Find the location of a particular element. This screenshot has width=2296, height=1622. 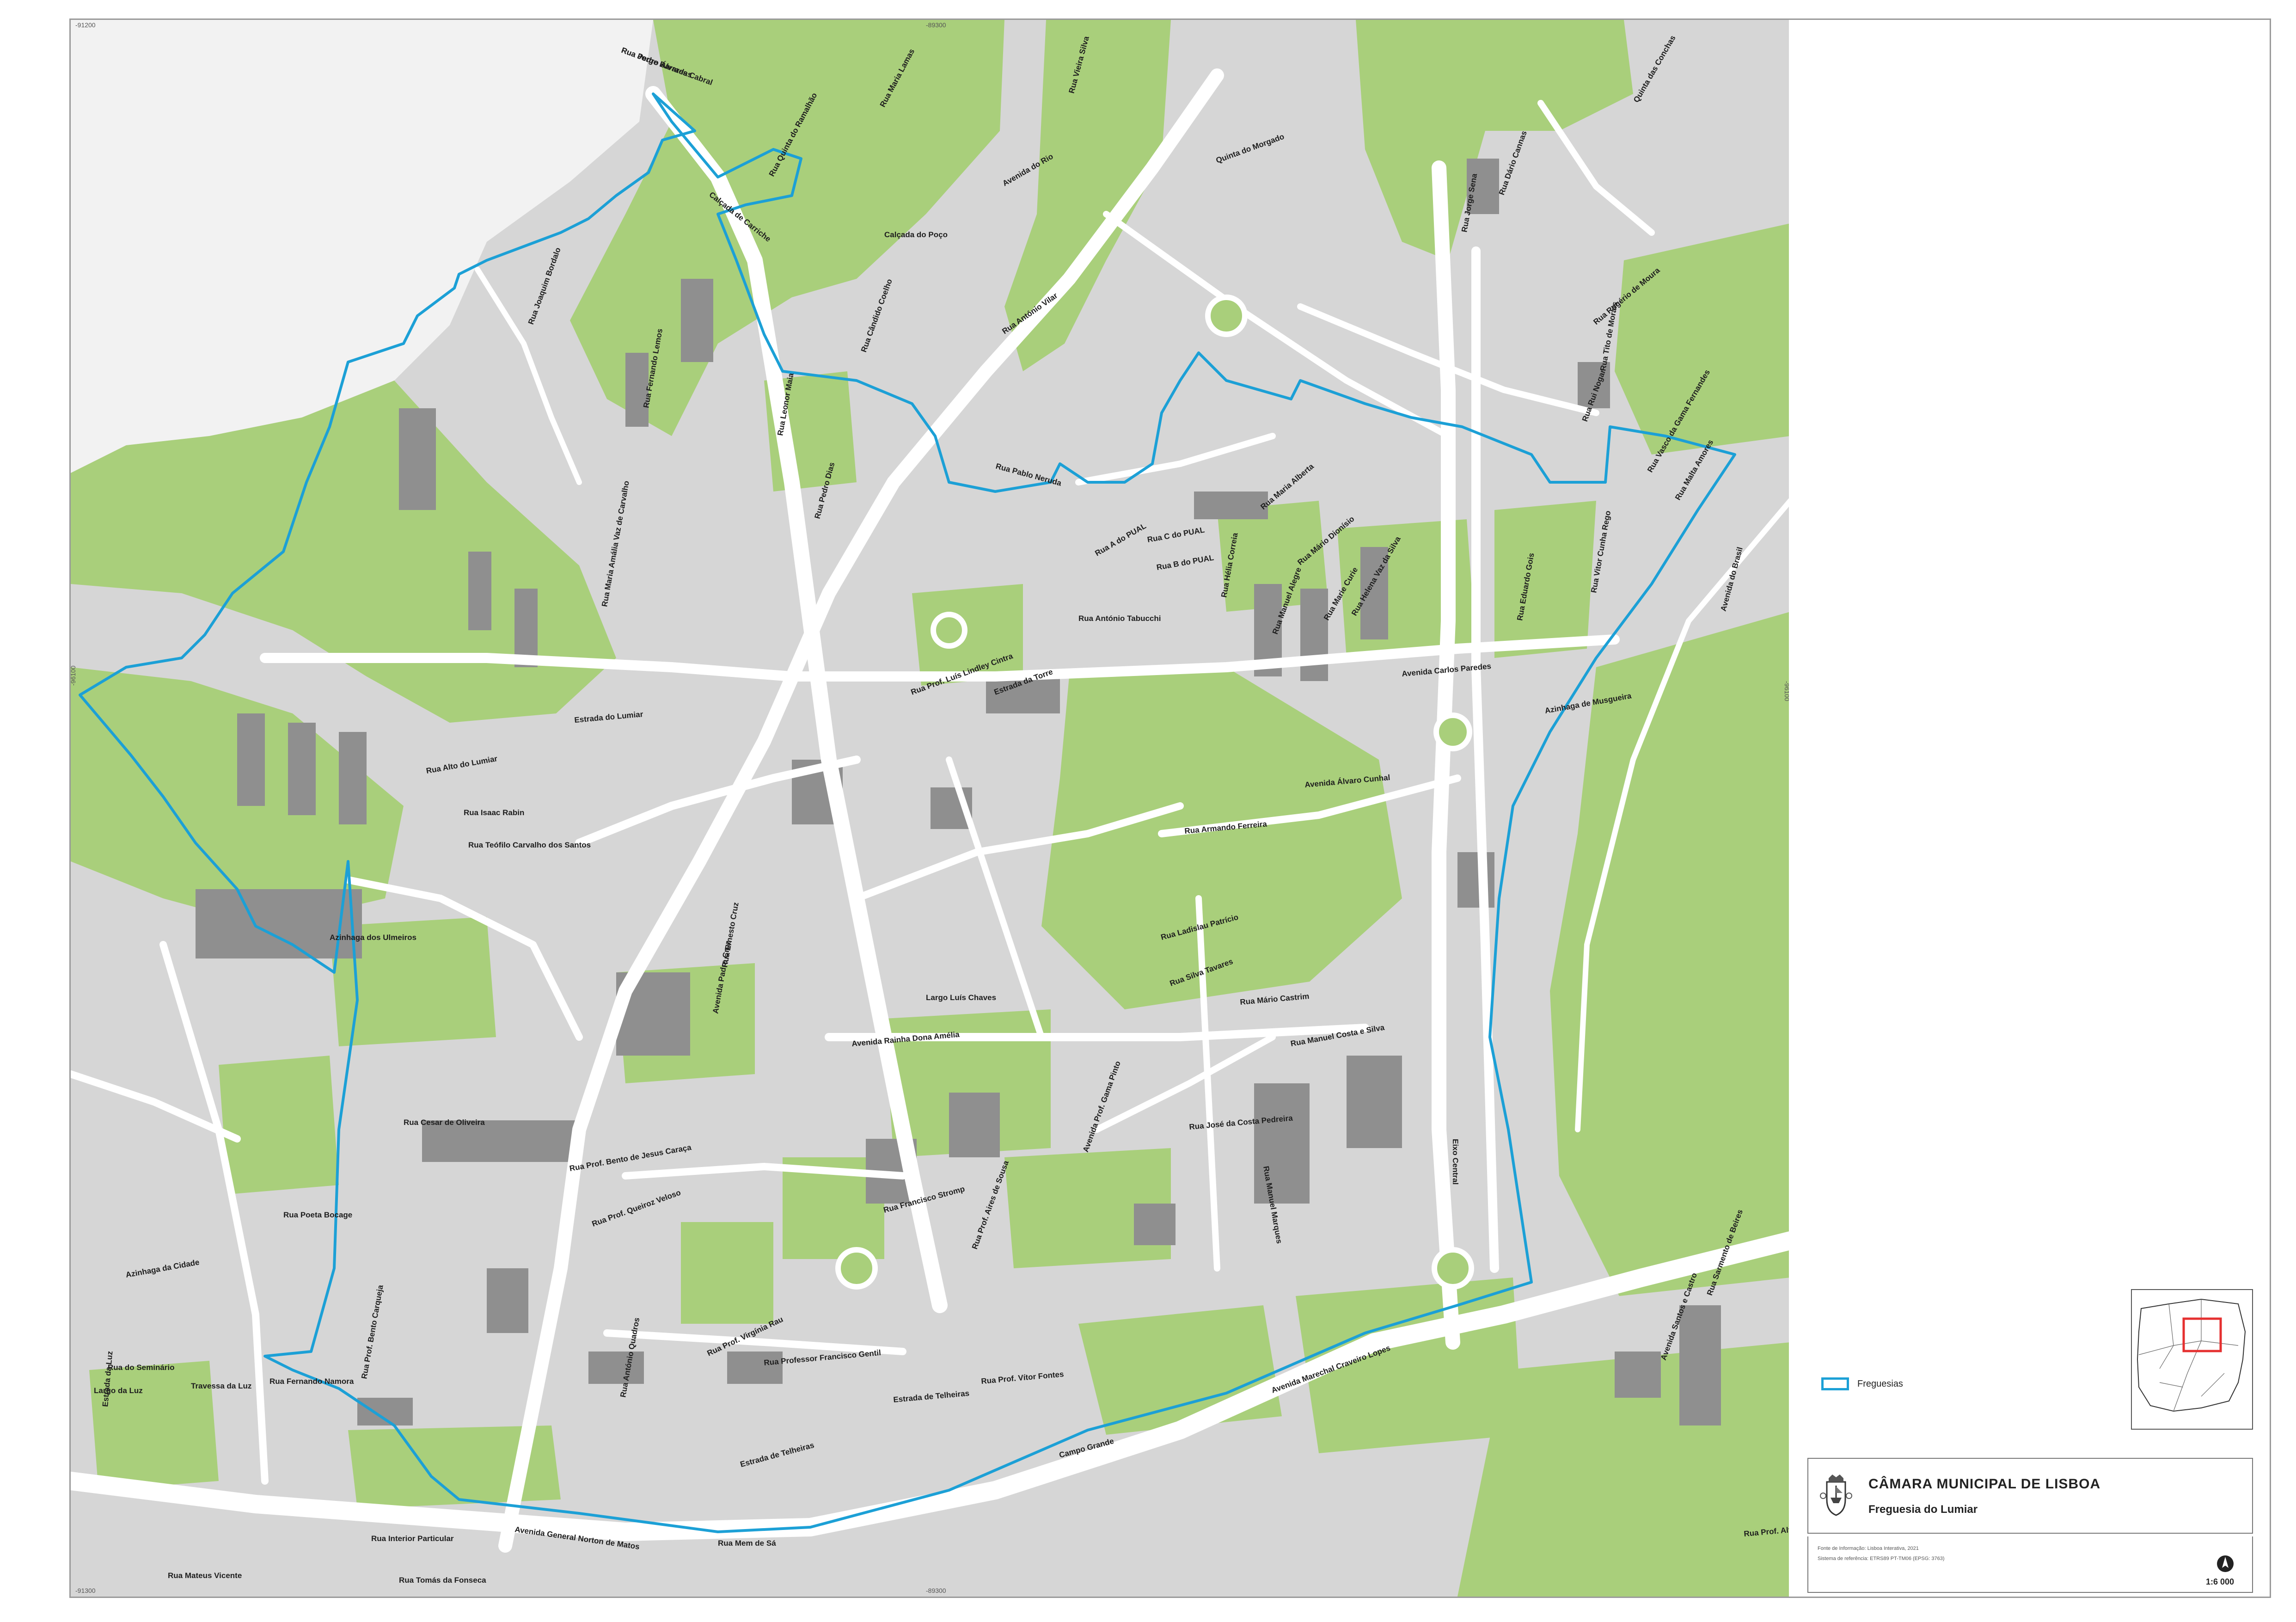

street-label: Rua Mem de Sá is located at coordinates (747, 1544).